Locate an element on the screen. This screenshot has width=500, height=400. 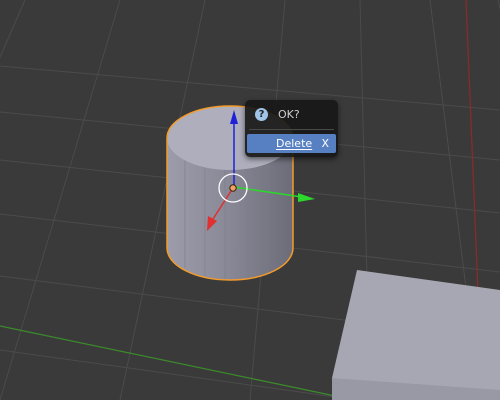
delete-label: Delete is located at coordinates (294, 143).